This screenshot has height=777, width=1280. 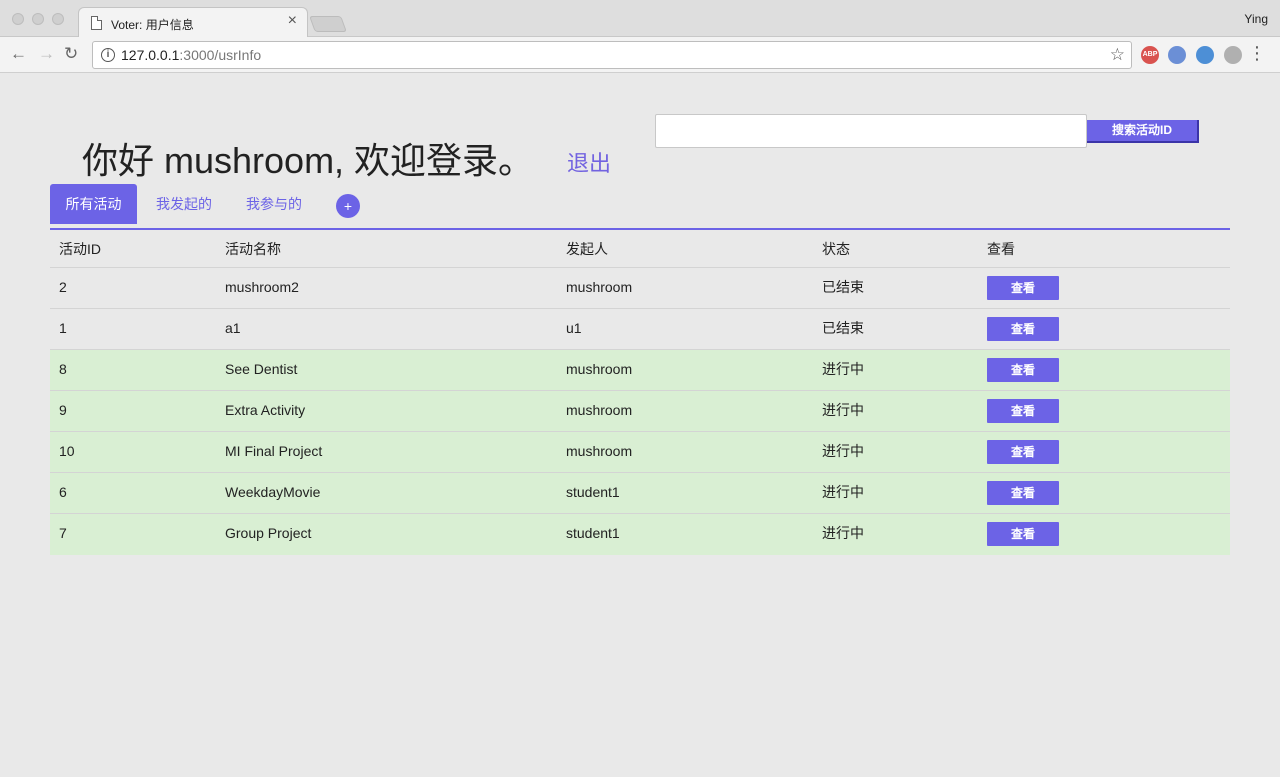 What do you see at coordinates (18, 19) in the screenshot?
I see `close-window-button` at bounding box center [18, 19].